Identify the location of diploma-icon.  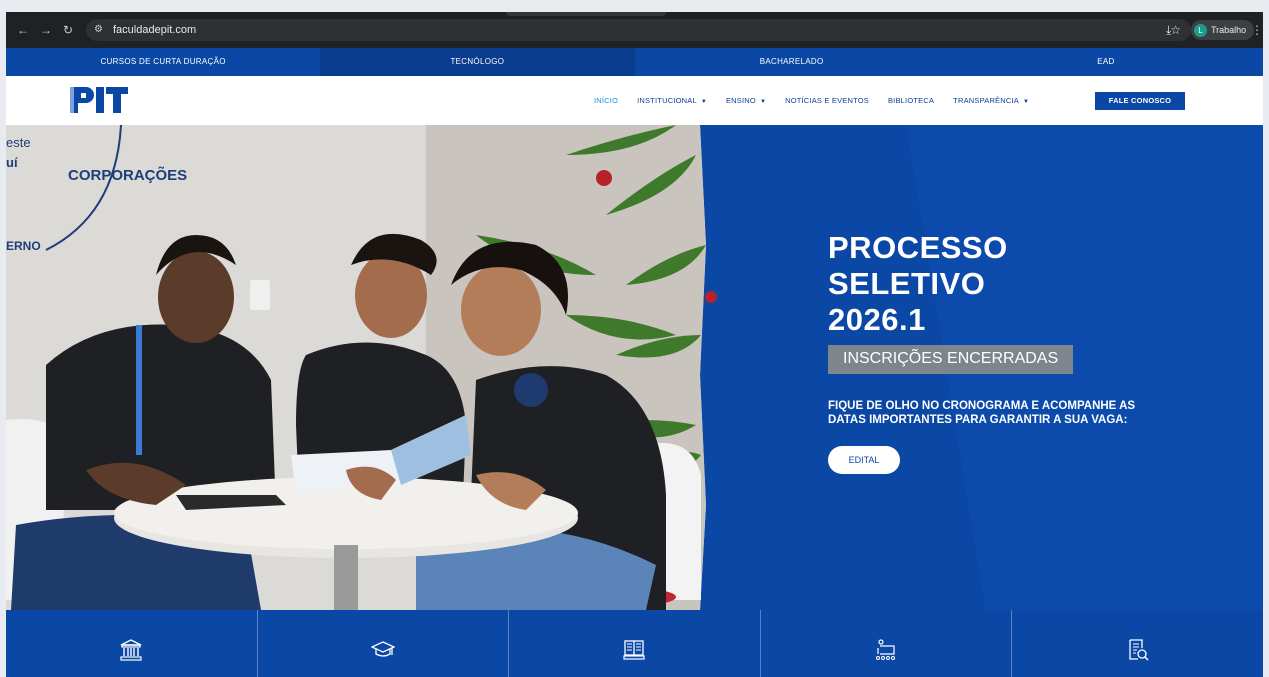
(886, 649).